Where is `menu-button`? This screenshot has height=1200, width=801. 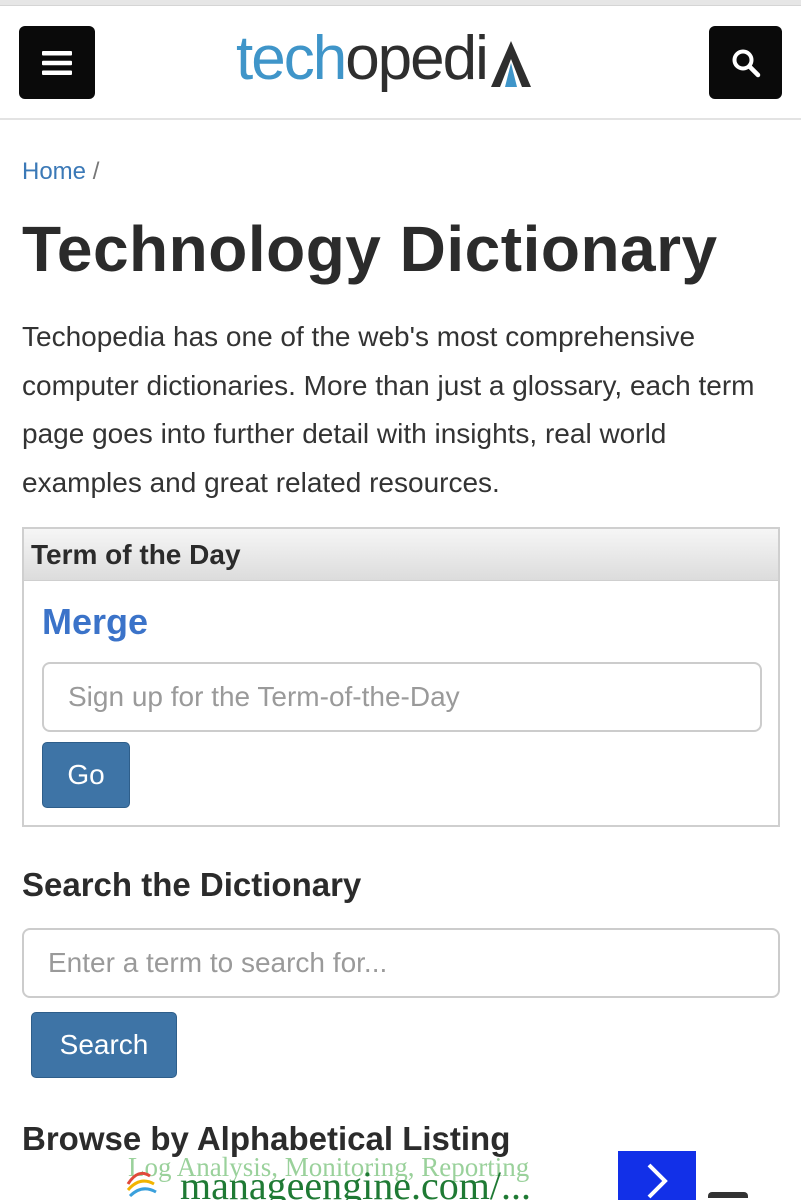
menu-button is located at coordinates (57, 62).